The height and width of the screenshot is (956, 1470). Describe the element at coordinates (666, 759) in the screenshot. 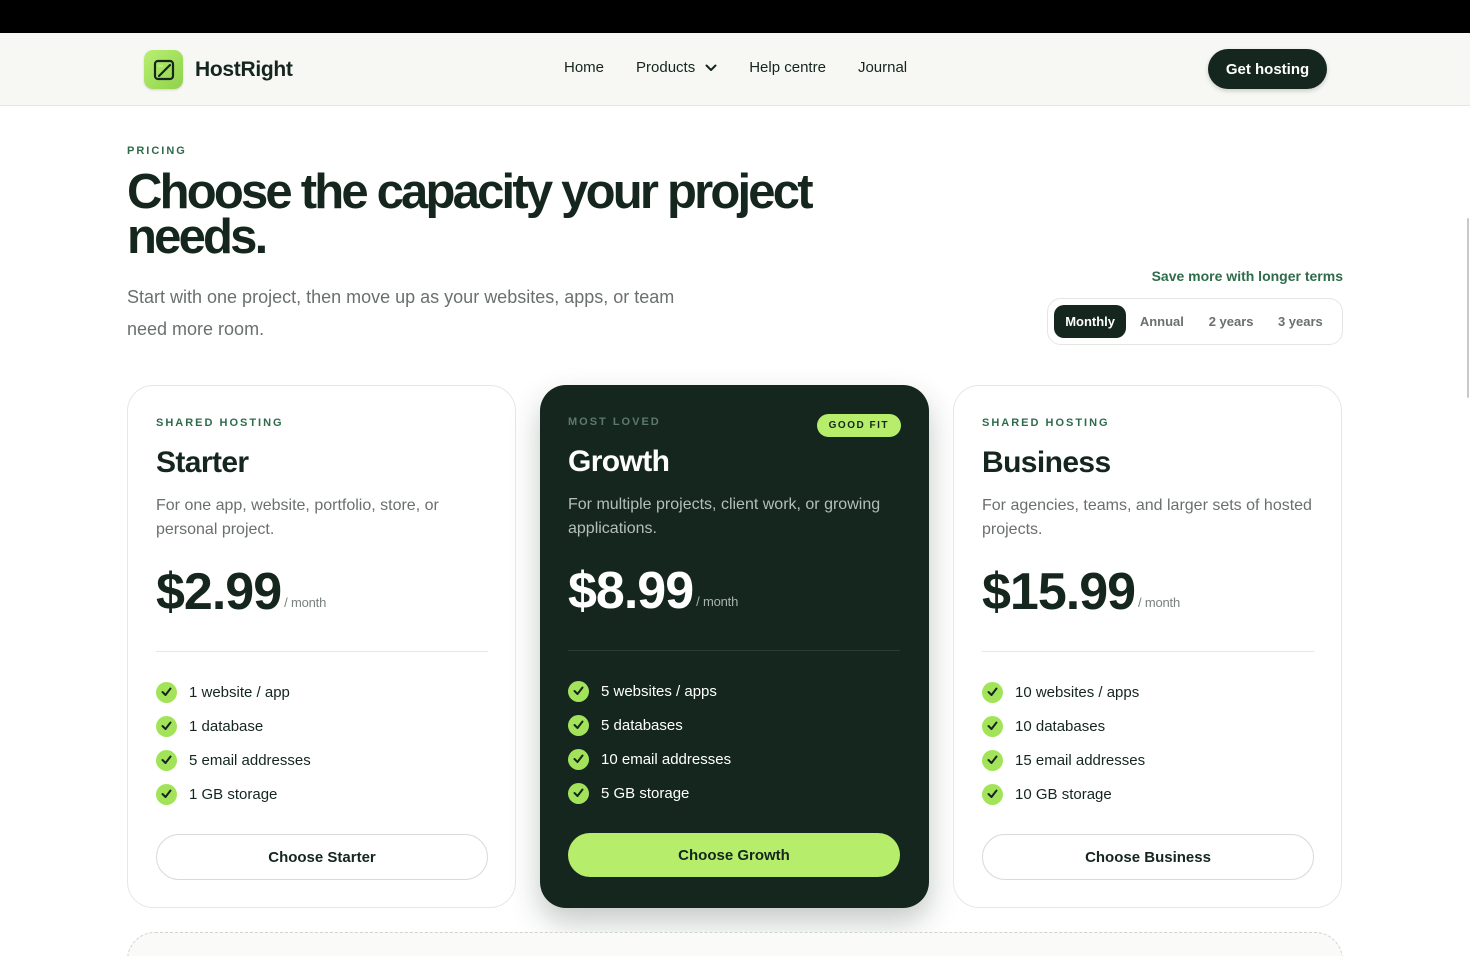

I see `feature-label: 10 email addresses` at that location.